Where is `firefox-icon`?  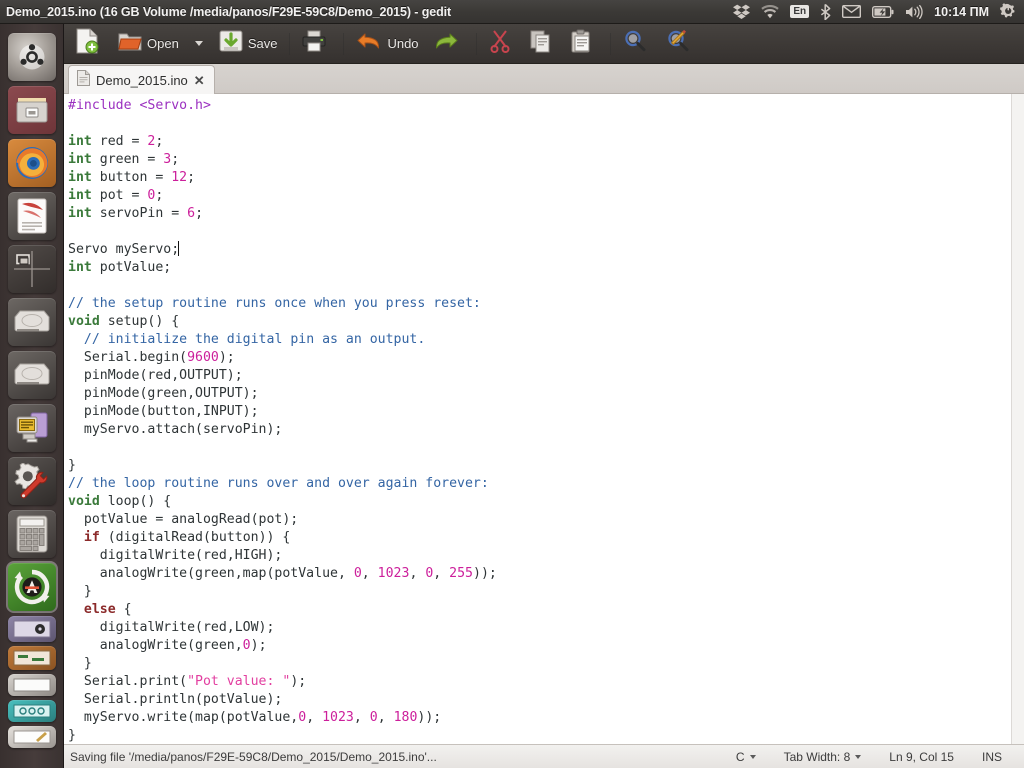
firefox-icon is located at coordinates (31, 163).